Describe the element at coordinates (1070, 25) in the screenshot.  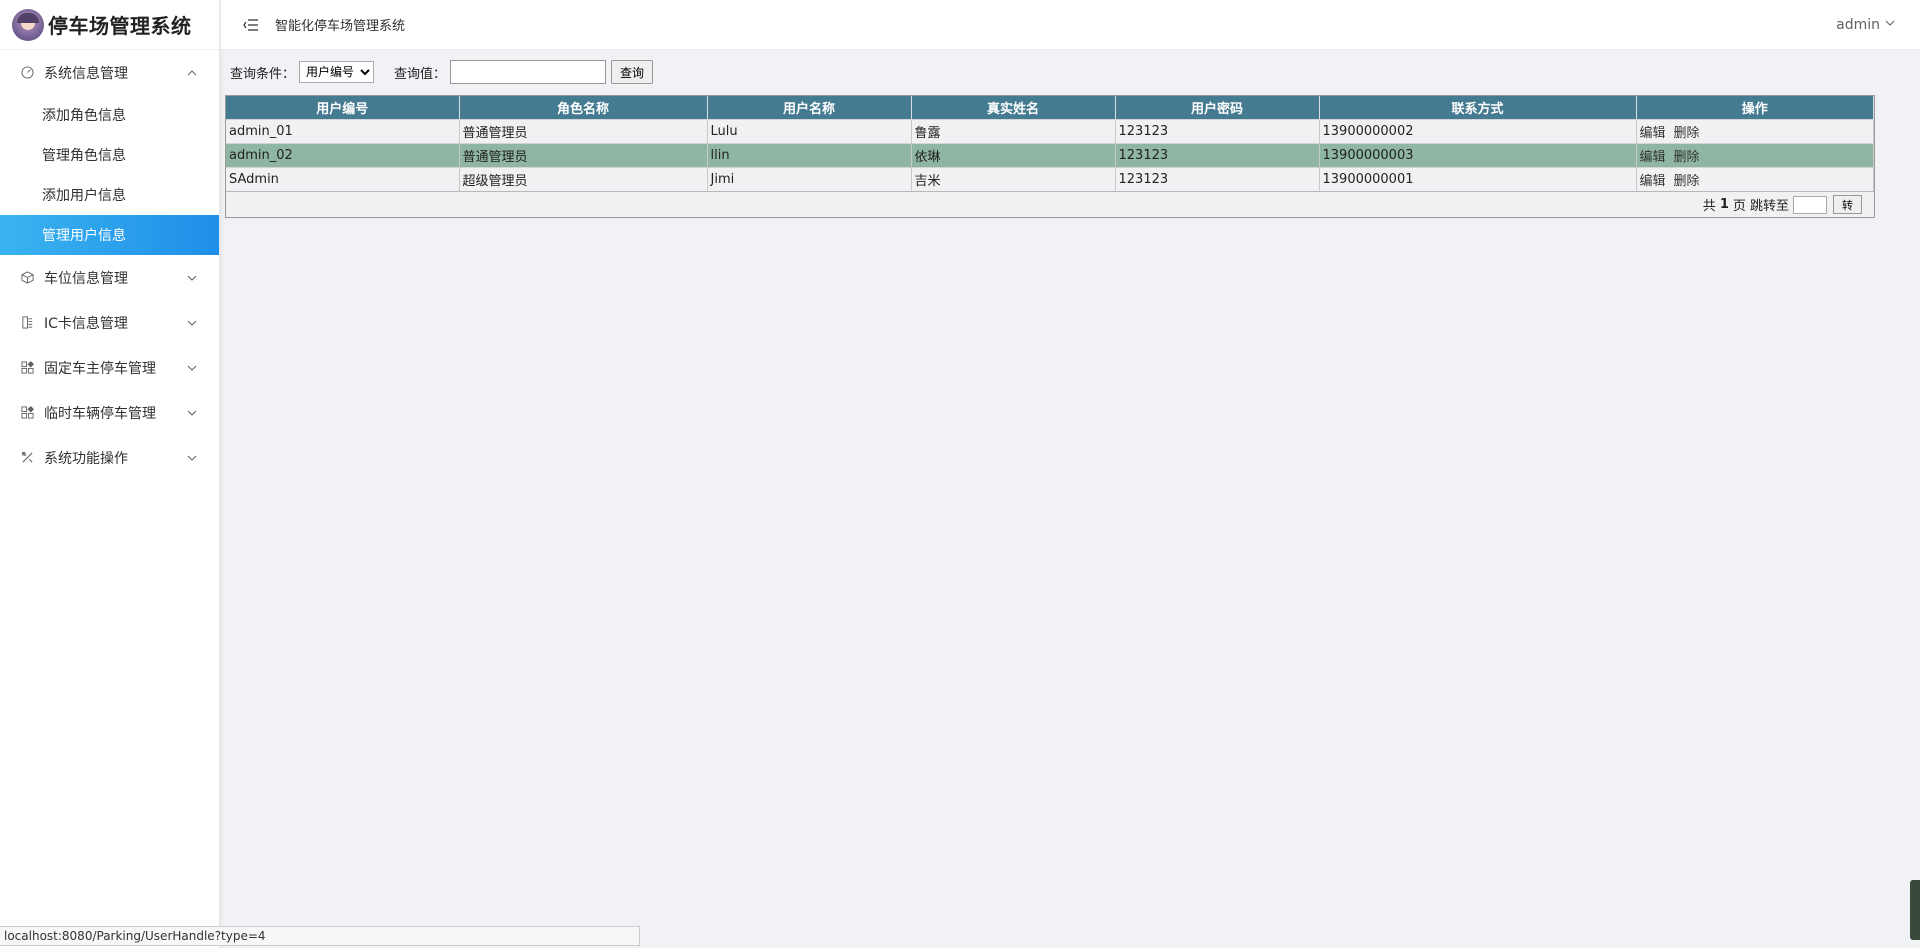
I see `top-header: 智能化停车场管理系统 admin` at that location.